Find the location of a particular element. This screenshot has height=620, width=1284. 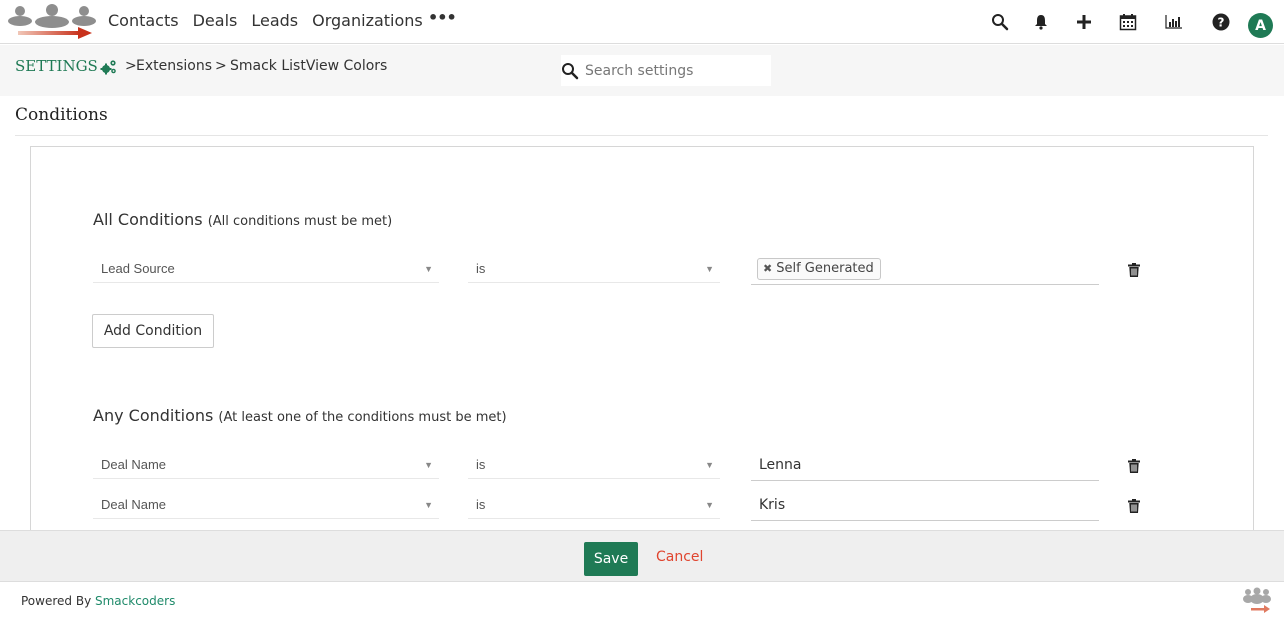

footer-logo-icon is located at coordinates (1257, 603).